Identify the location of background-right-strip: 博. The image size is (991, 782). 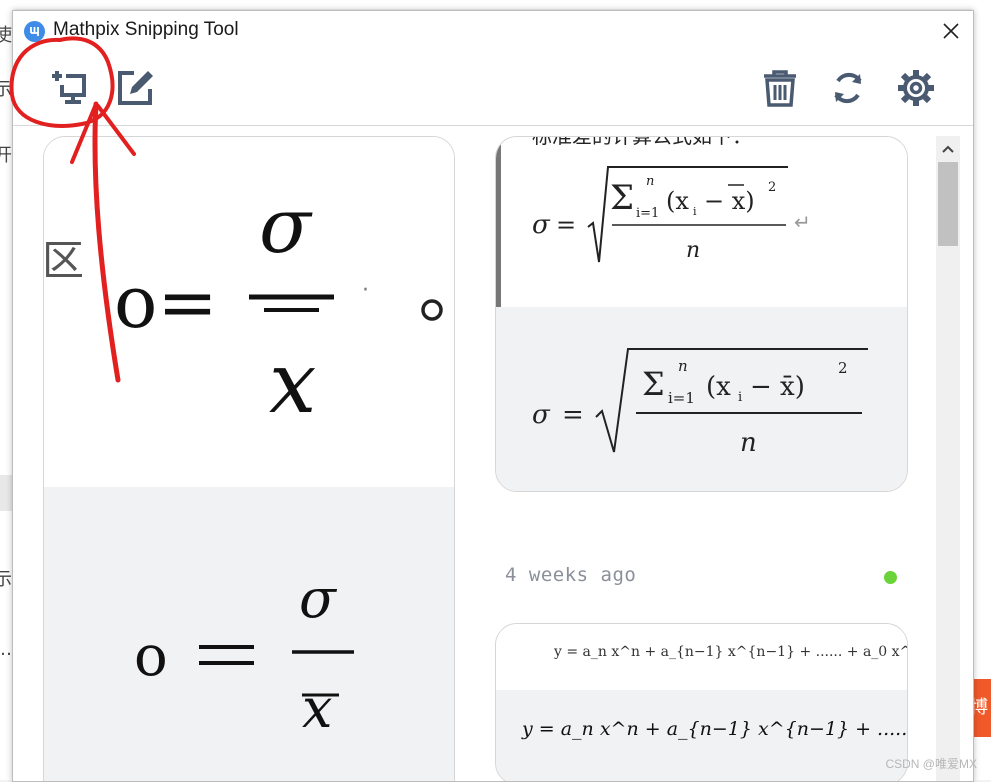
(981, 394).